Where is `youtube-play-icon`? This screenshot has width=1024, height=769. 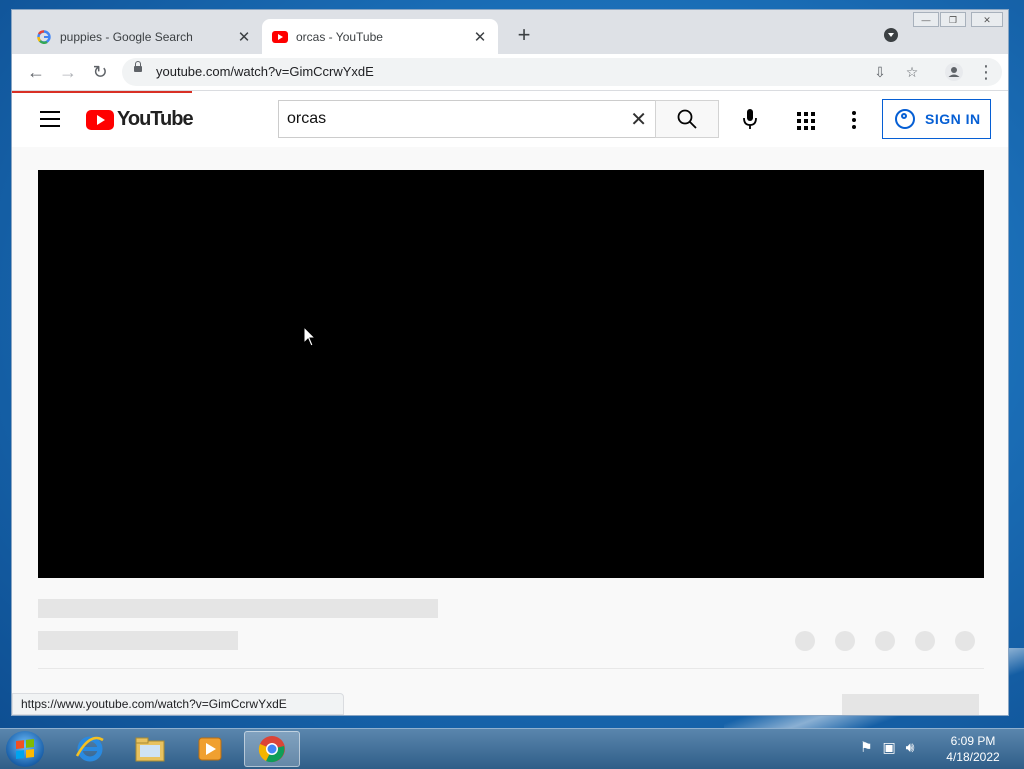 youtube-play-icon is located at coordinates (100, 119).